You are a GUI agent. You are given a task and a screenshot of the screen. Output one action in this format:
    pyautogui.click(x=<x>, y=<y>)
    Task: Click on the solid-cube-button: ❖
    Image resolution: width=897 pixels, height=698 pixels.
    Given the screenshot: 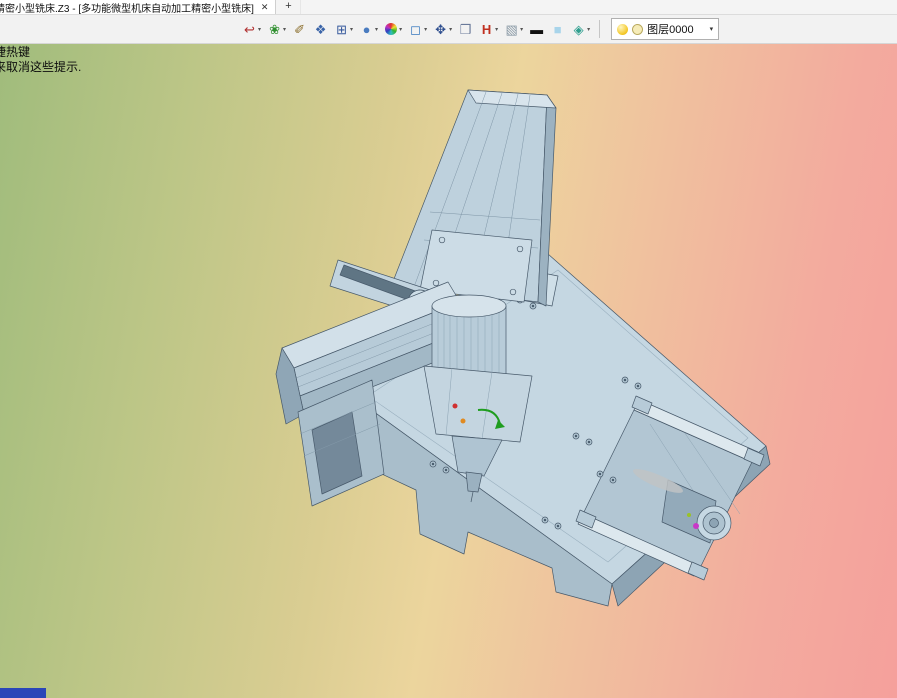 What is the action you would take?
    pyautogui.click(x=320, y=29)
    